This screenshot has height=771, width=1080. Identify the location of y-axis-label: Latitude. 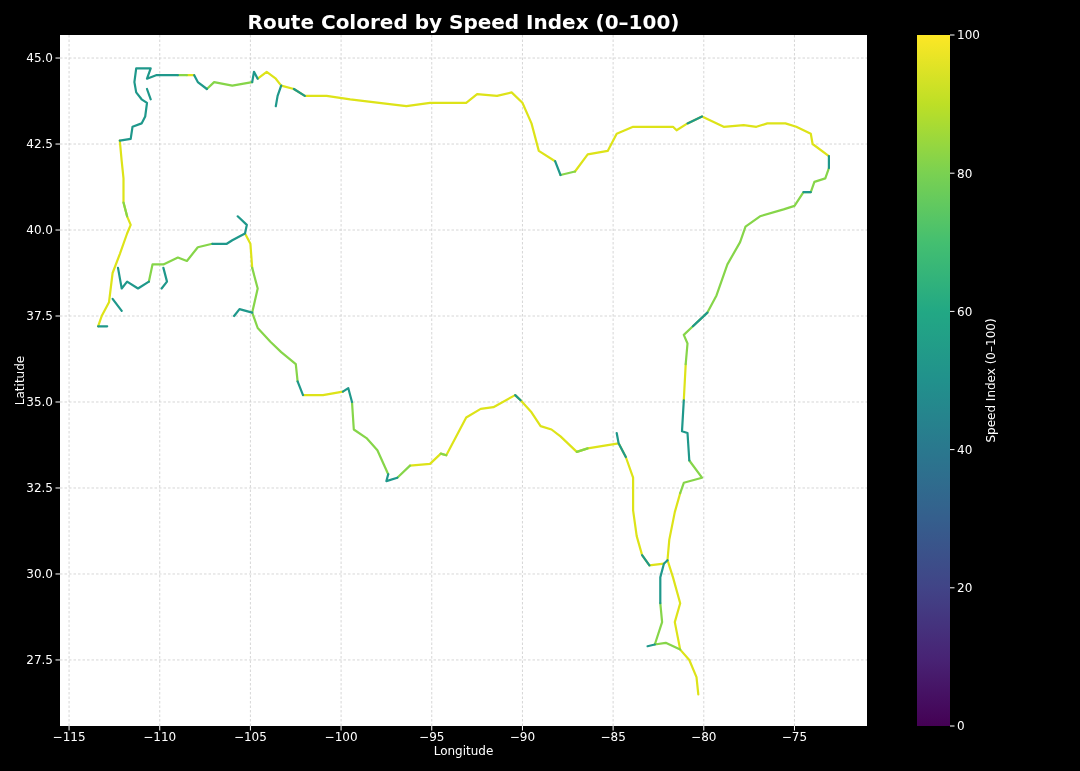
(20, 380).